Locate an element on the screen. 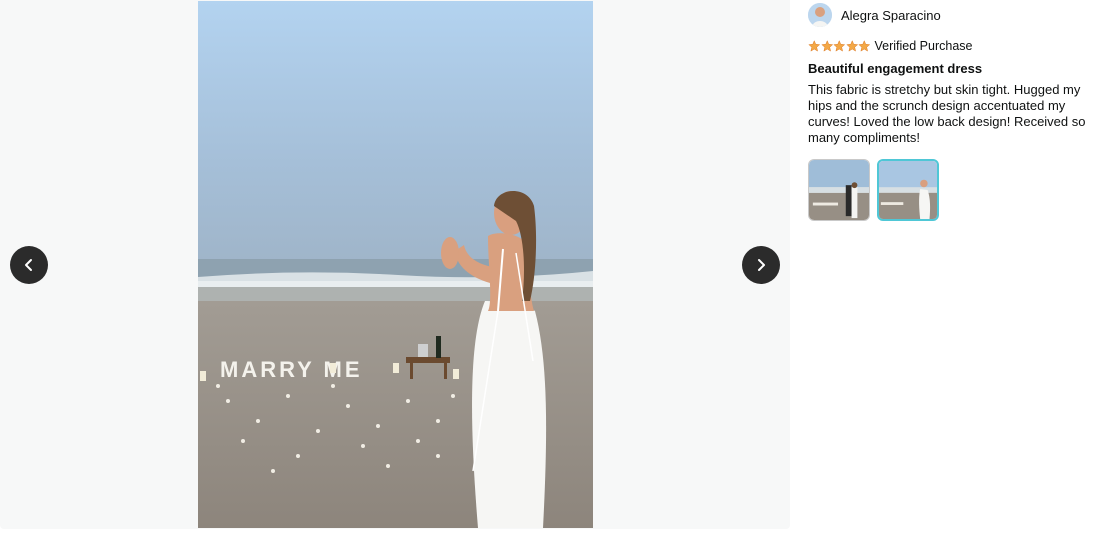  star-rating is located at coordinates (839, 46).